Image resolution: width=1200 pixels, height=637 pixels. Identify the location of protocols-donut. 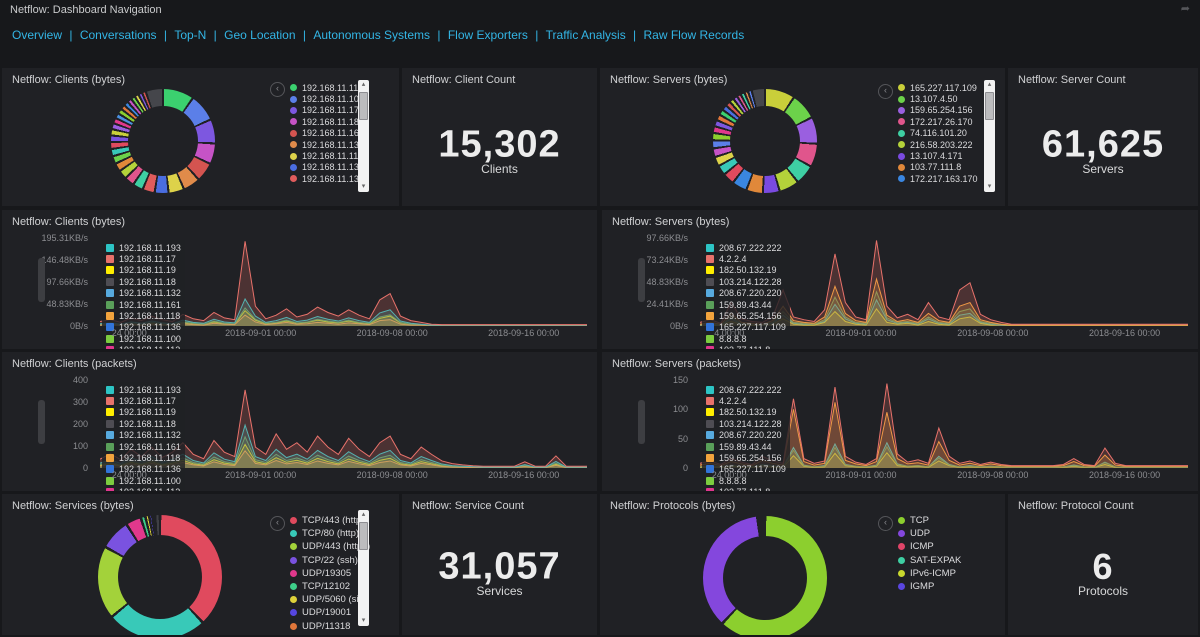
(765, 575).